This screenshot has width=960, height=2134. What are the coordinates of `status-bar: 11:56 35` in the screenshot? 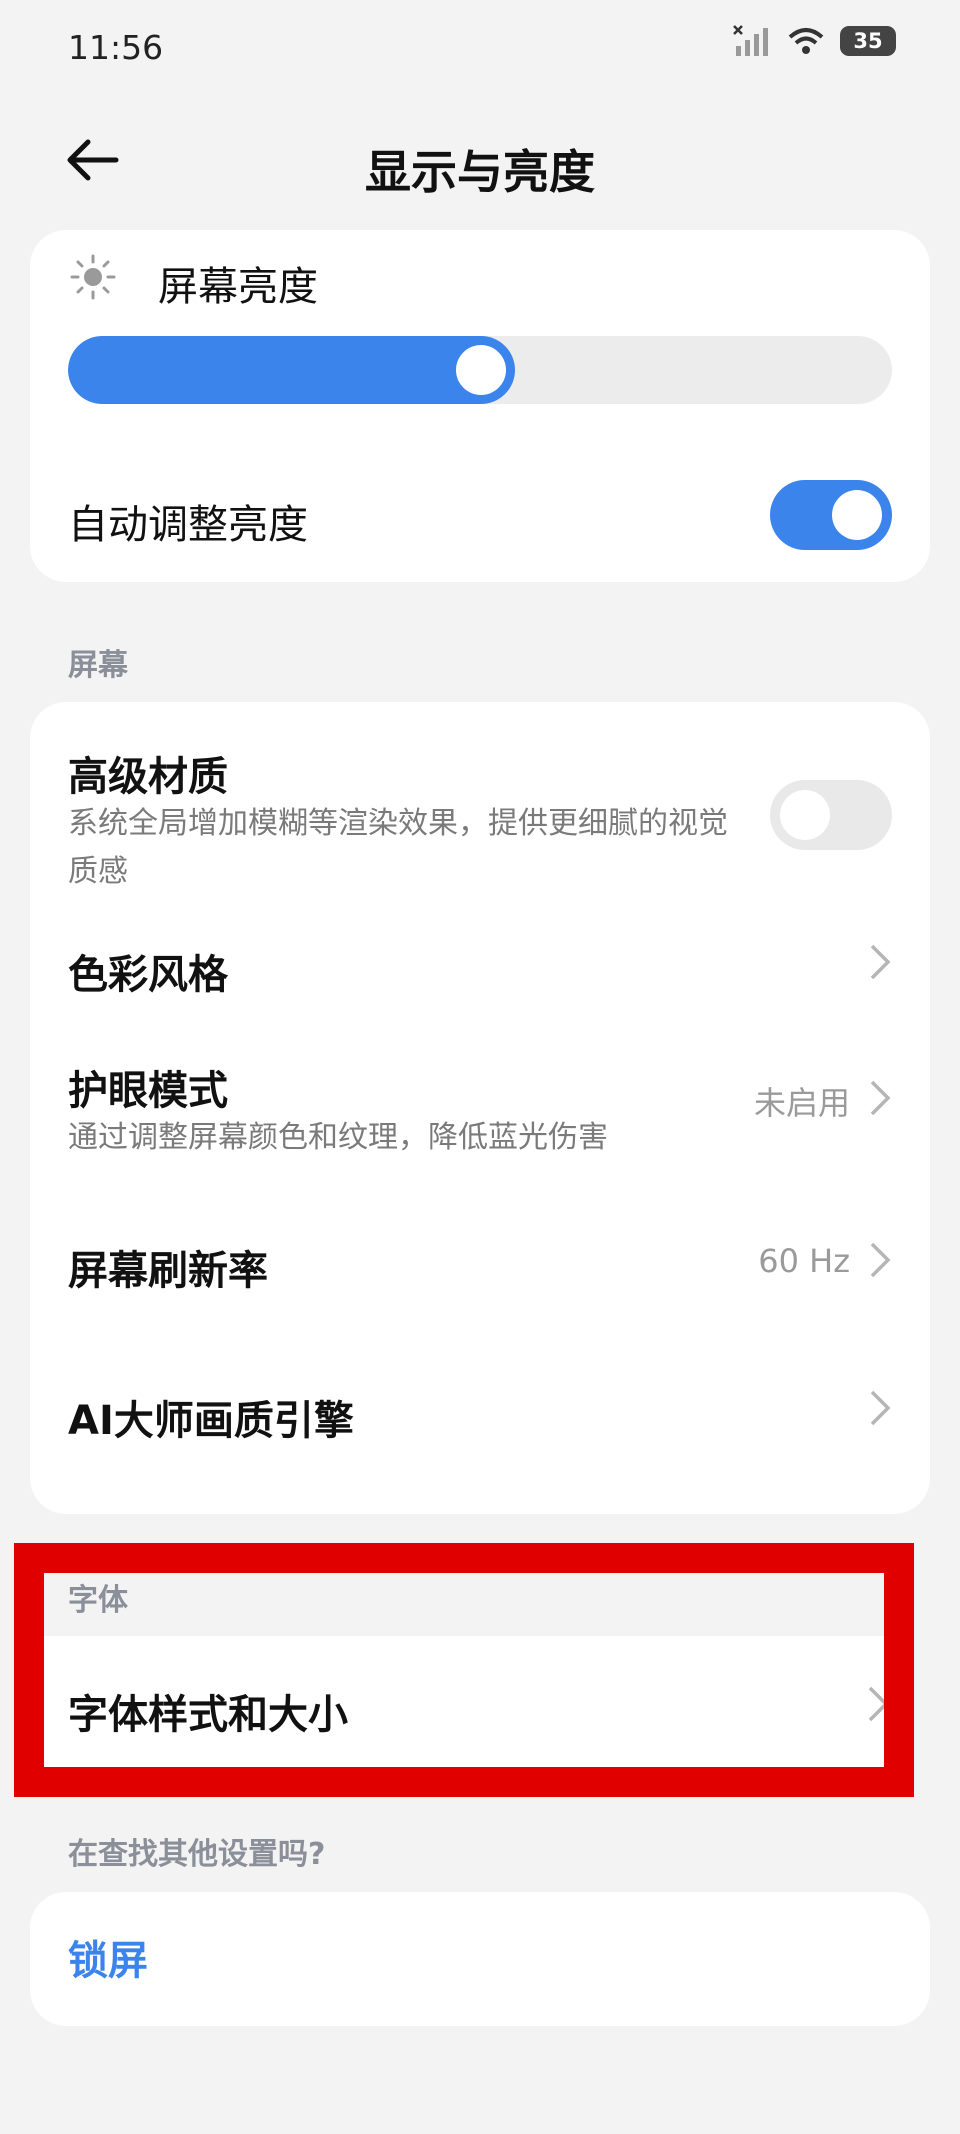 It's located at (480, 48).